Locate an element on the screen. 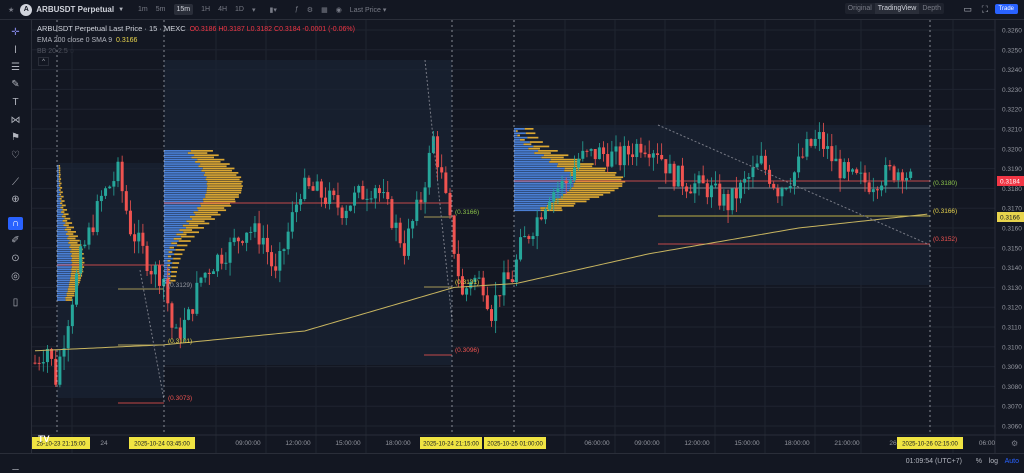 The width and height of the screenshot is (1024, 473). magnet-icon: ∩ is located at coordinates (15, 223).